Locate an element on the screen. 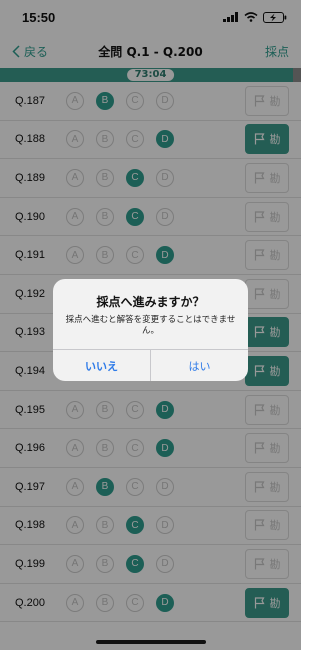 The image size is (320, 650). home-indicator is located at coordinates (150, 642).